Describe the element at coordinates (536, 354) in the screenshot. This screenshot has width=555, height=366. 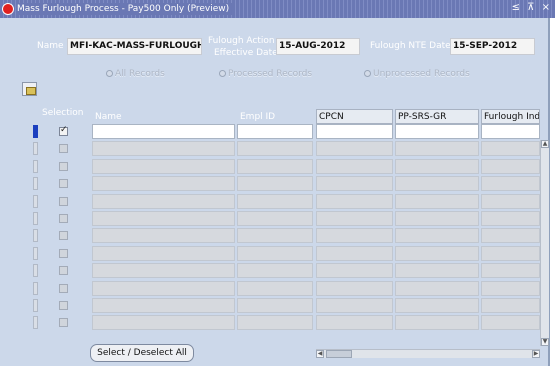
I see `scroll-right-icon: ▶` at that location.